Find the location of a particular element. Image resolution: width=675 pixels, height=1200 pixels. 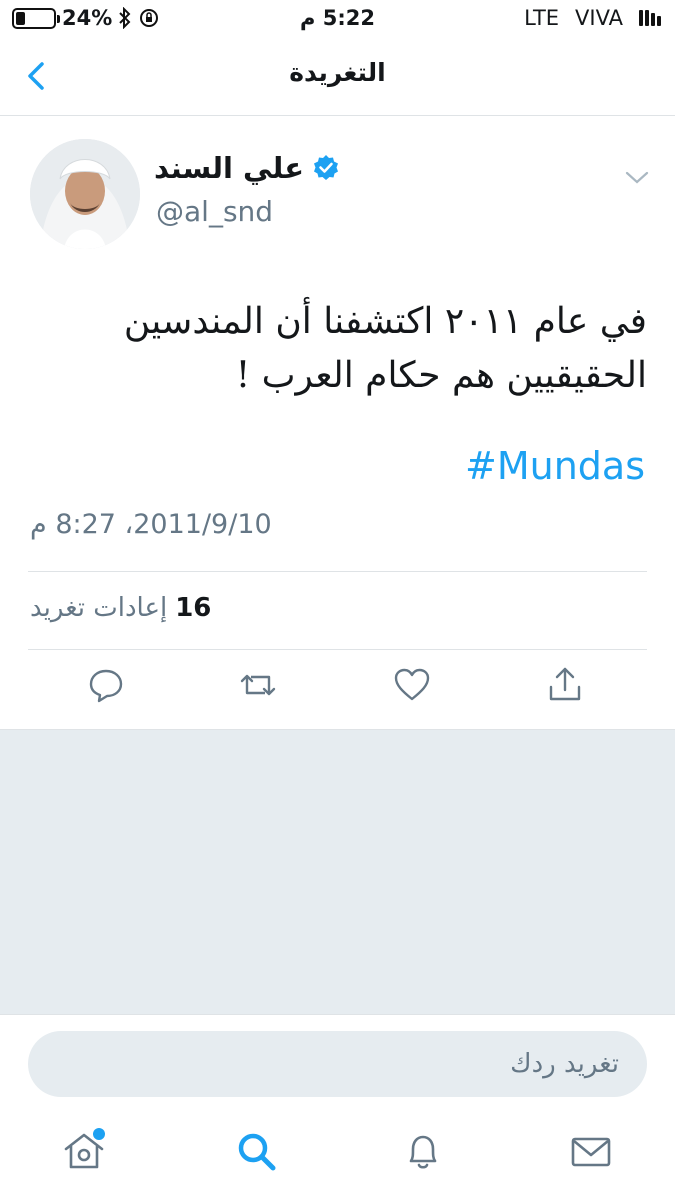

reply-input is located at coordinates (337, 1064).